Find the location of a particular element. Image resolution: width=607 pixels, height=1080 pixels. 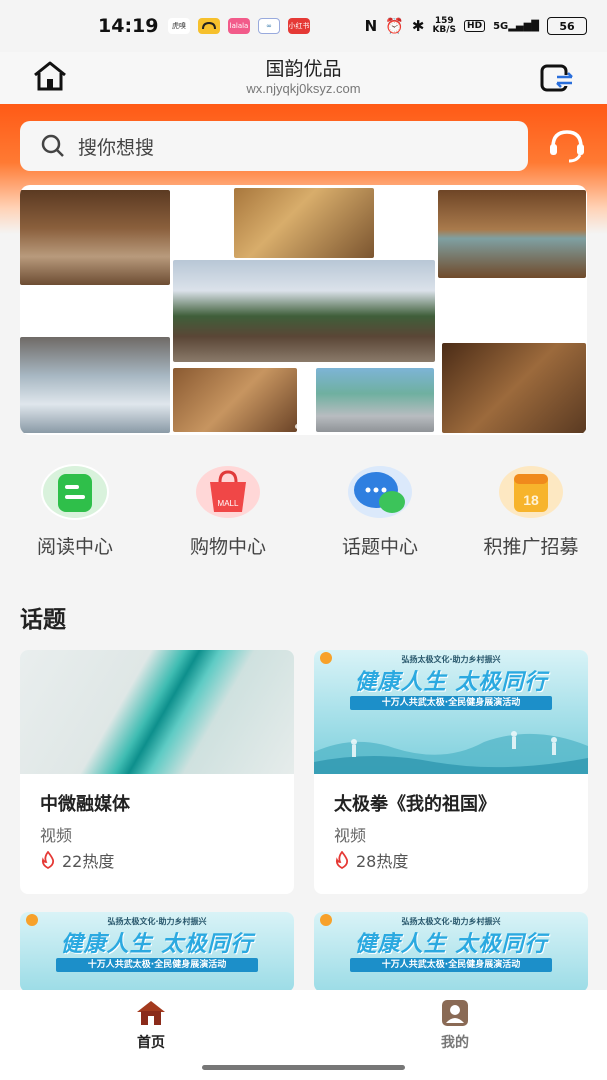

tab-home: 首页 is located at coordinates (151, 1025).